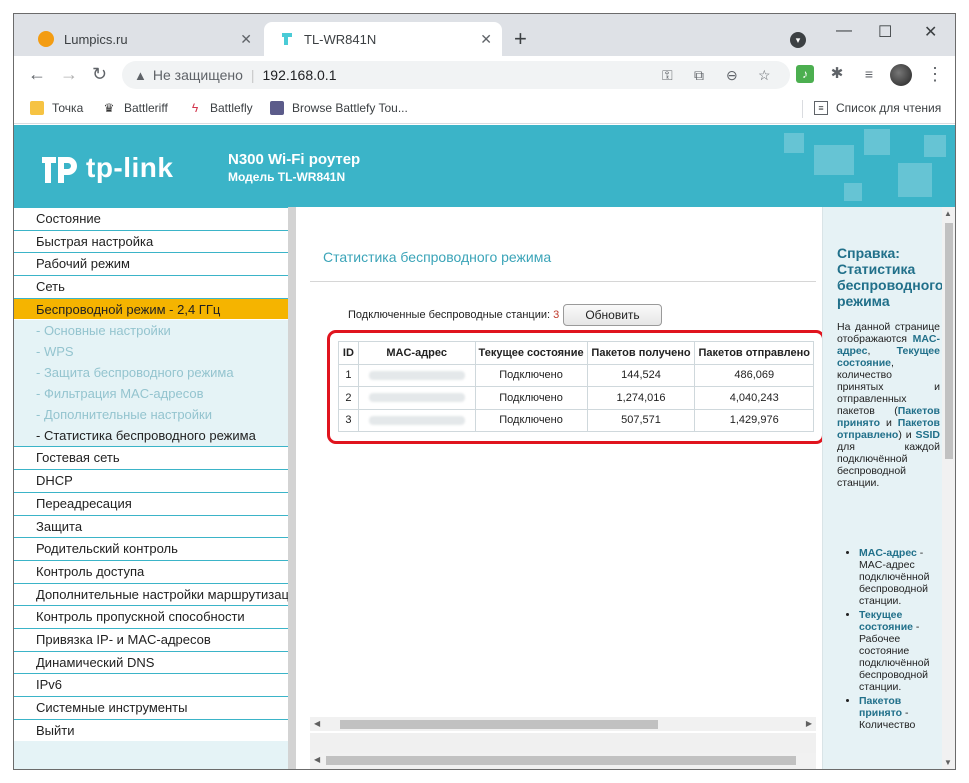 Image resolution: width=969 pixels, height=783 pixels. Describe the element at coordinates (948, 213) in the screenshot. I see `scroll-up-icon: ▲` at that location.